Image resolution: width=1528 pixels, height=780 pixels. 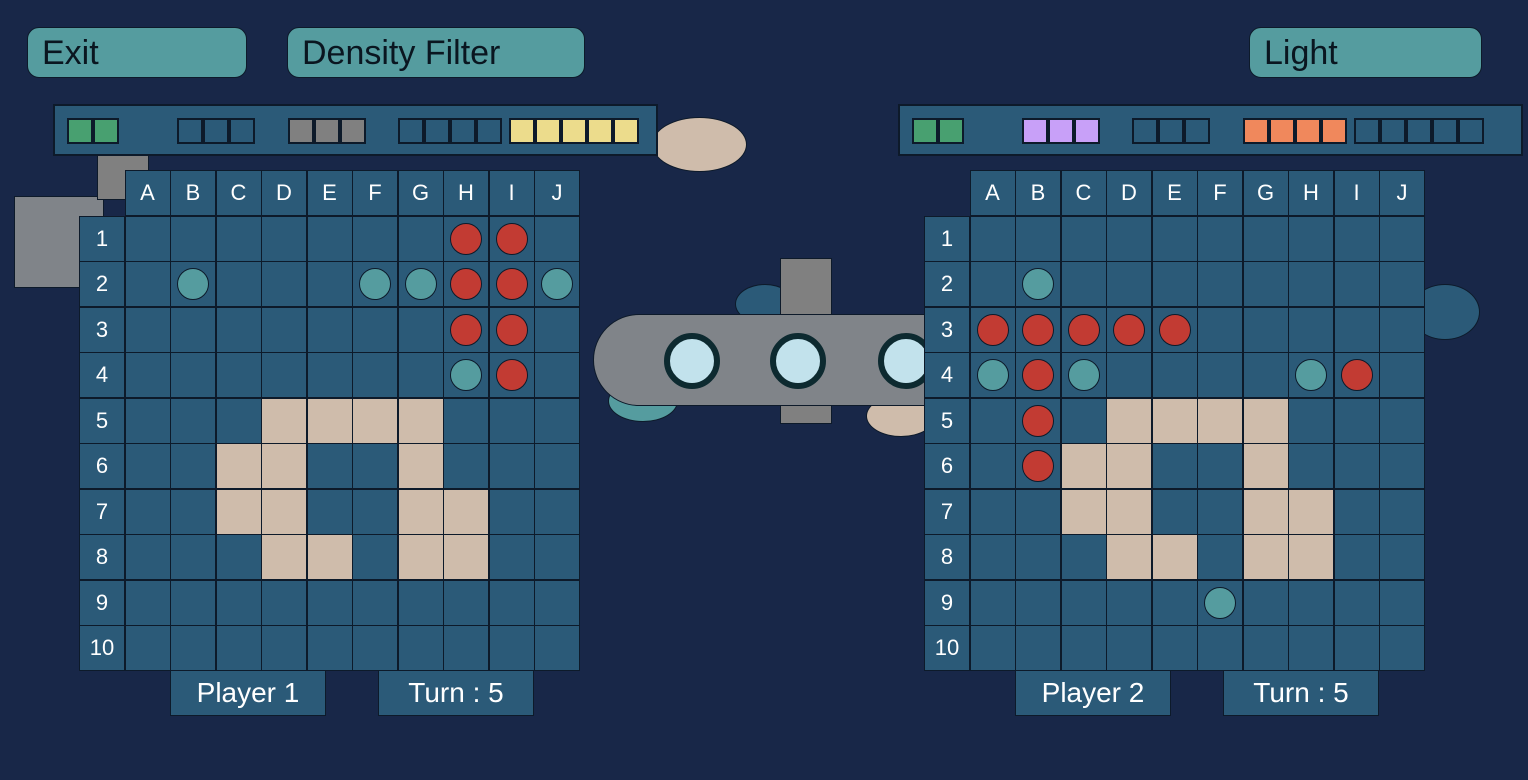 I want to click on exit-button: Exit, so click(x=137, y=52).